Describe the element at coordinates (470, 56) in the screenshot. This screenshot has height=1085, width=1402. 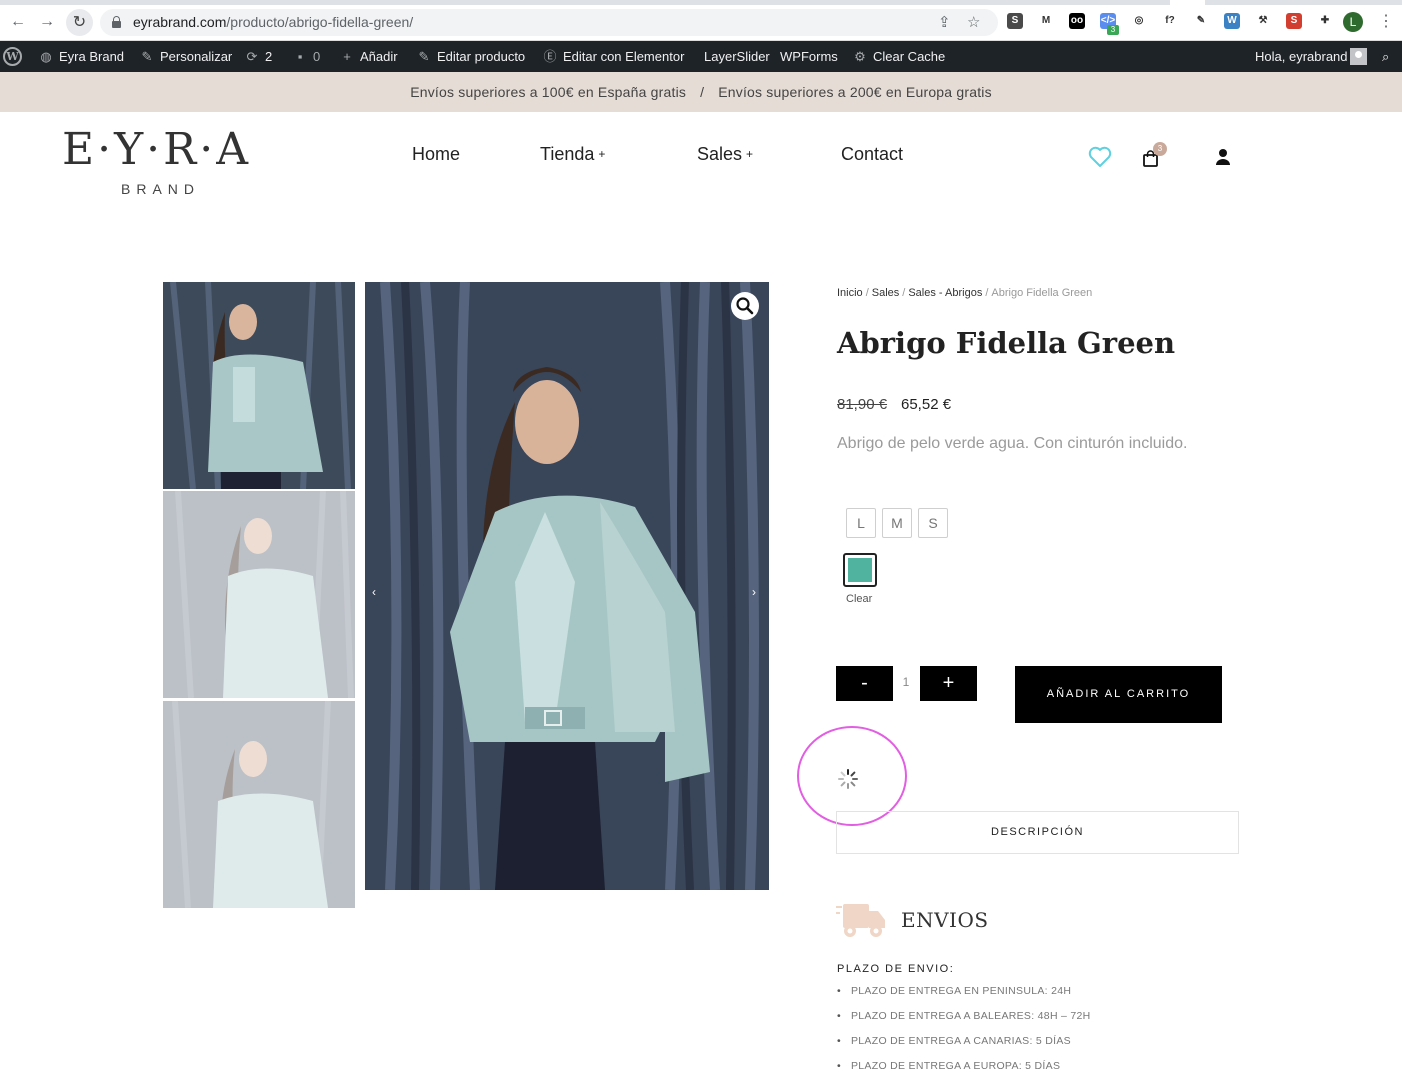
I see `adminbar-edit-product: ✎ Editar producto` at that location.